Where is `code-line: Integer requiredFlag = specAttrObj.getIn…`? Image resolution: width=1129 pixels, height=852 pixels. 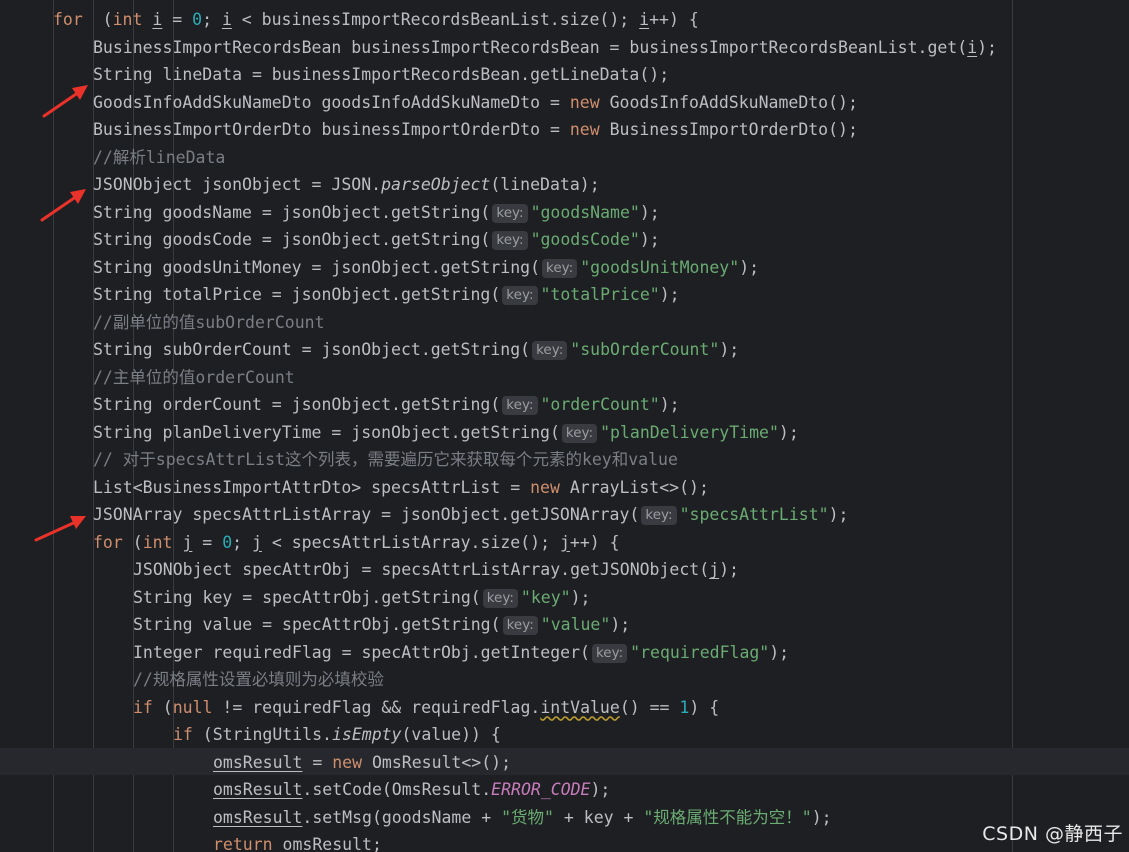 code-line: Integer requiredFlag = specAttrObj.getIn… is located at coordinates (461, 652).